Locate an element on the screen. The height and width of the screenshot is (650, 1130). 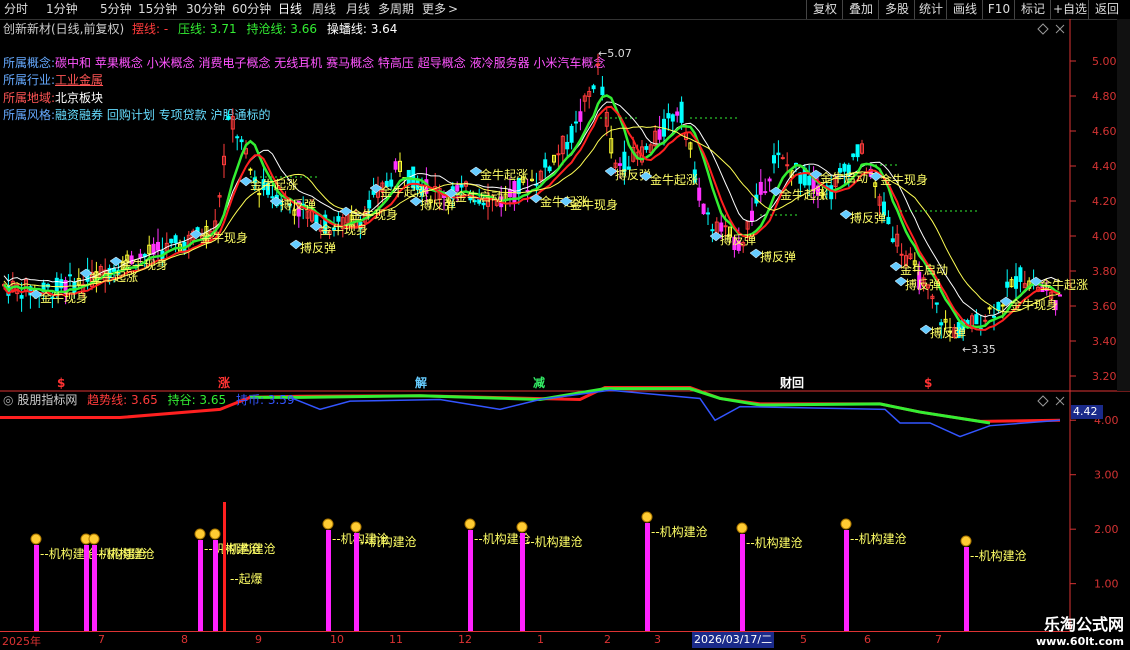
back-button: 返回 is located at coordinates (1106, 9).